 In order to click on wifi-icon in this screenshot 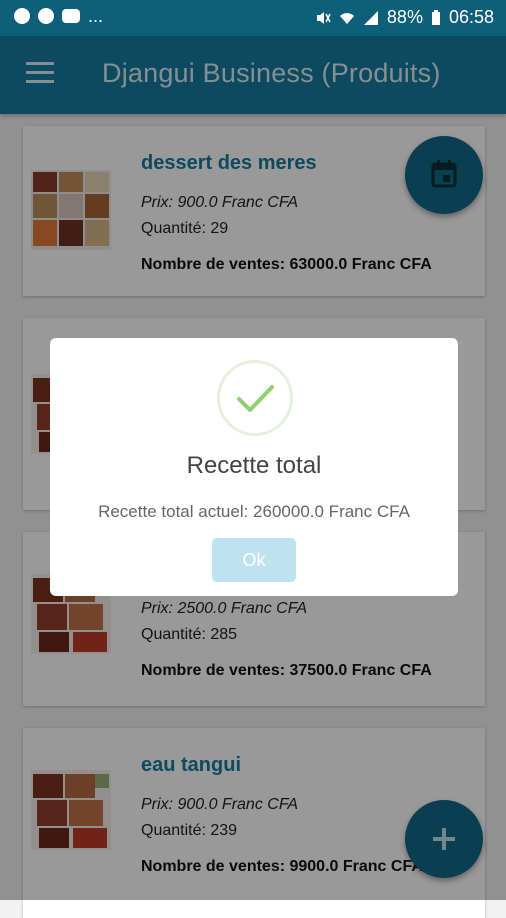, I will do `click(346, 18)`.